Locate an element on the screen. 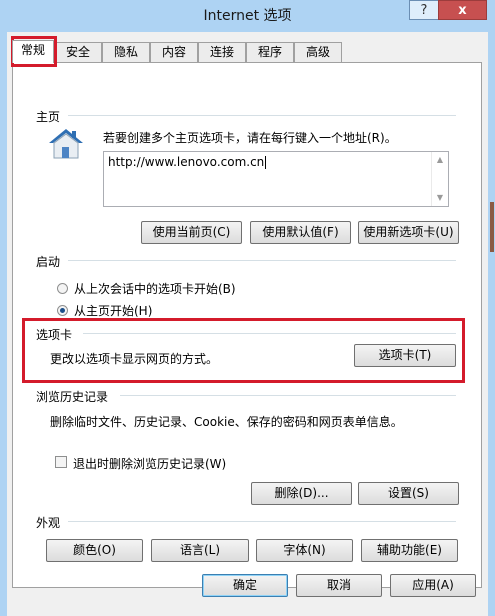 The width and height of the screenshot is (495, 616). tab-content: 内容 is located at coordinates (174, 52).